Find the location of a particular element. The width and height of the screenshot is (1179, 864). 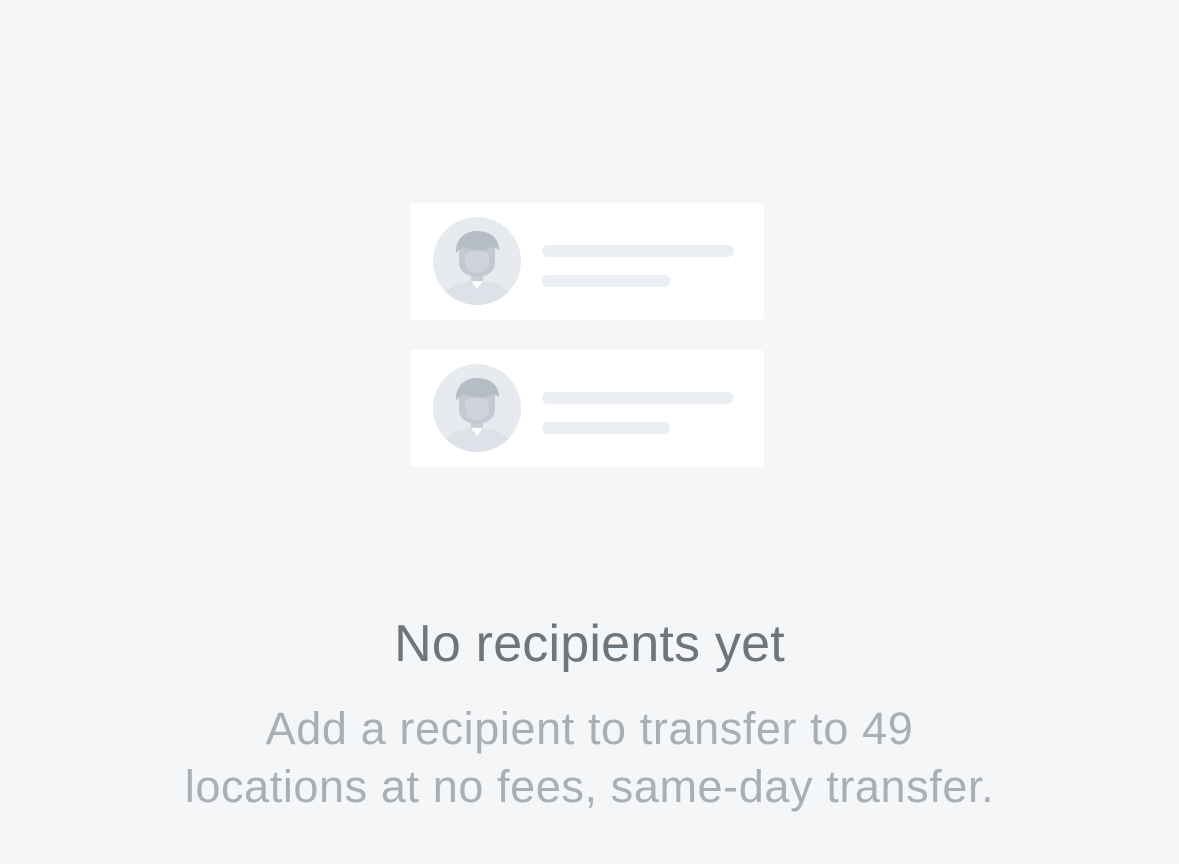

empty-state-description-line: locations at no fees, same-day transfer. is located at coordinates (589, 786).